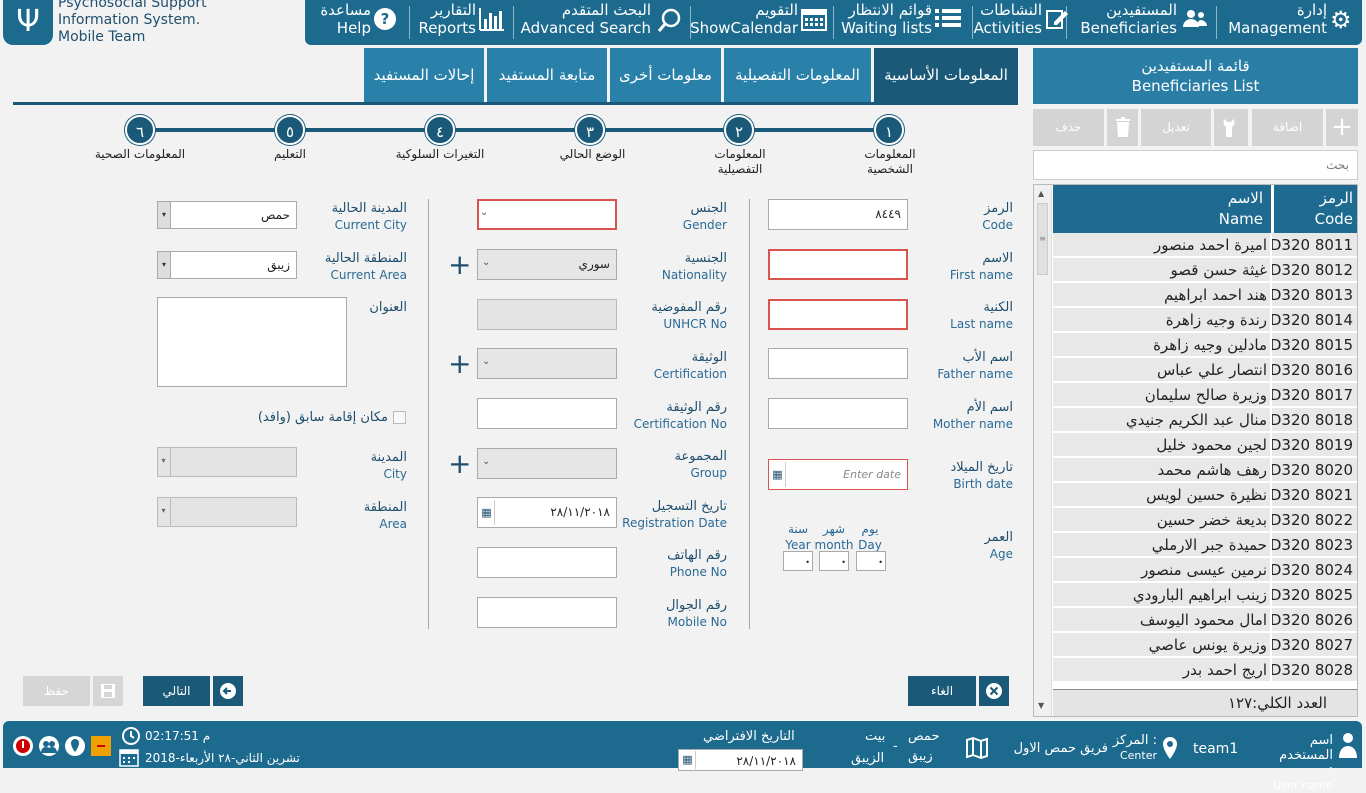 The height and width of the screenshot is (793, 1366). Describe the element at coordinates (399, 417) in the screenshot. I see `prev-residence-checkbox` at that location.